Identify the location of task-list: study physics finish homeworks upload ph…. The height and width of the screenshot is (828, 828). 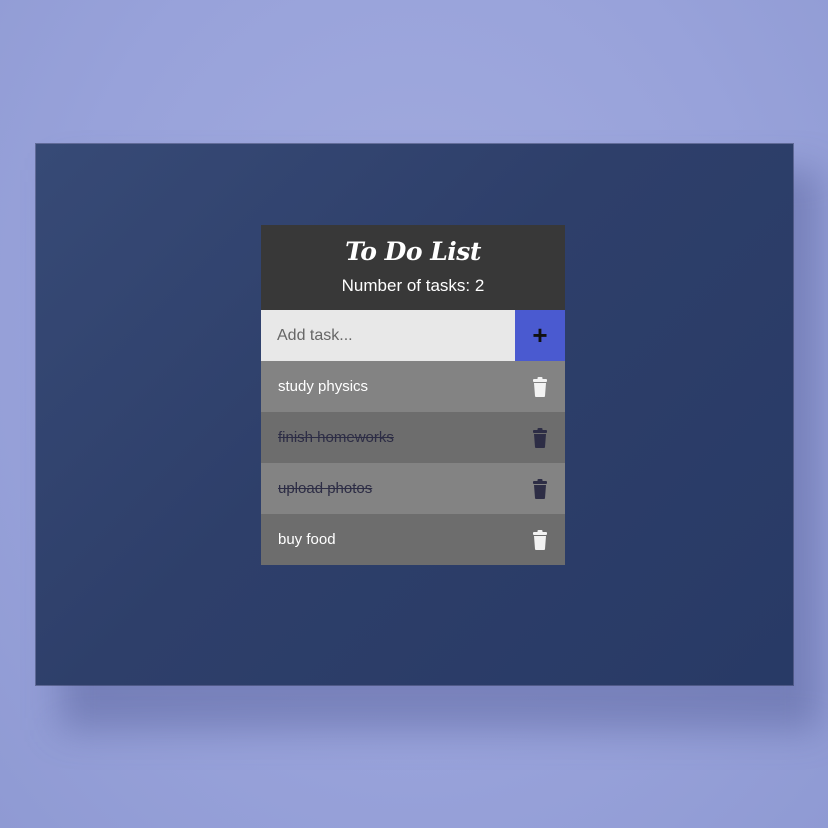
(413, 463).